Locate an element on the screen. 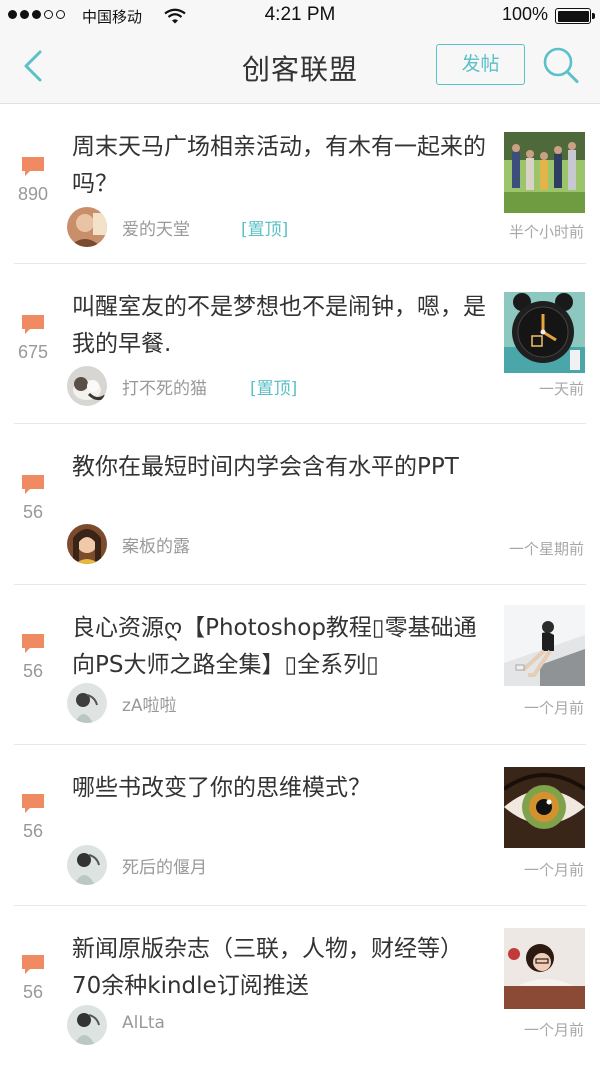 The height and width of the screenshot is (1067, 600). author-name: 爱的天堂 is located at coordinates (156, 227).